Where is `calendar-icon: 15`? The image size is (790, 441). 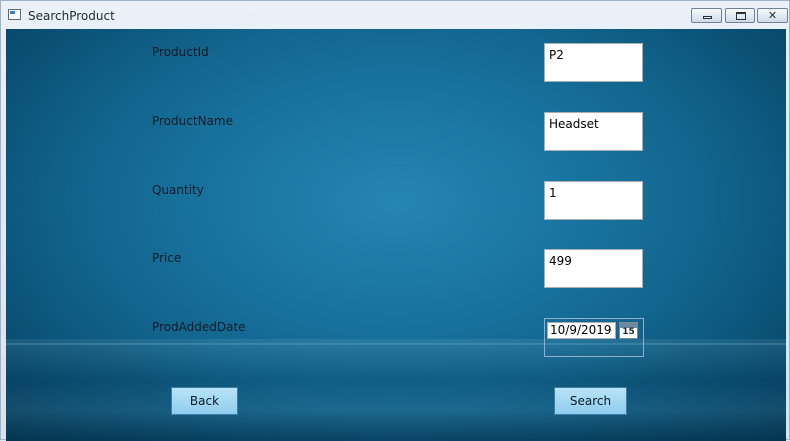
calendar-icon: 15 is located at coordinates (628, 330).